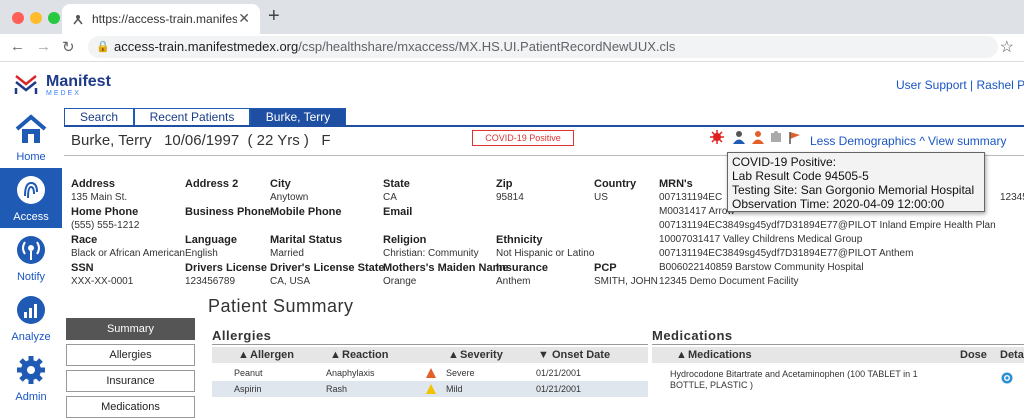 Image resolution: width=1024 pixels, height=419 pixels. Describe the element at coordinates (758, 137) in the screenshot. I see `contact-icon` at that location.